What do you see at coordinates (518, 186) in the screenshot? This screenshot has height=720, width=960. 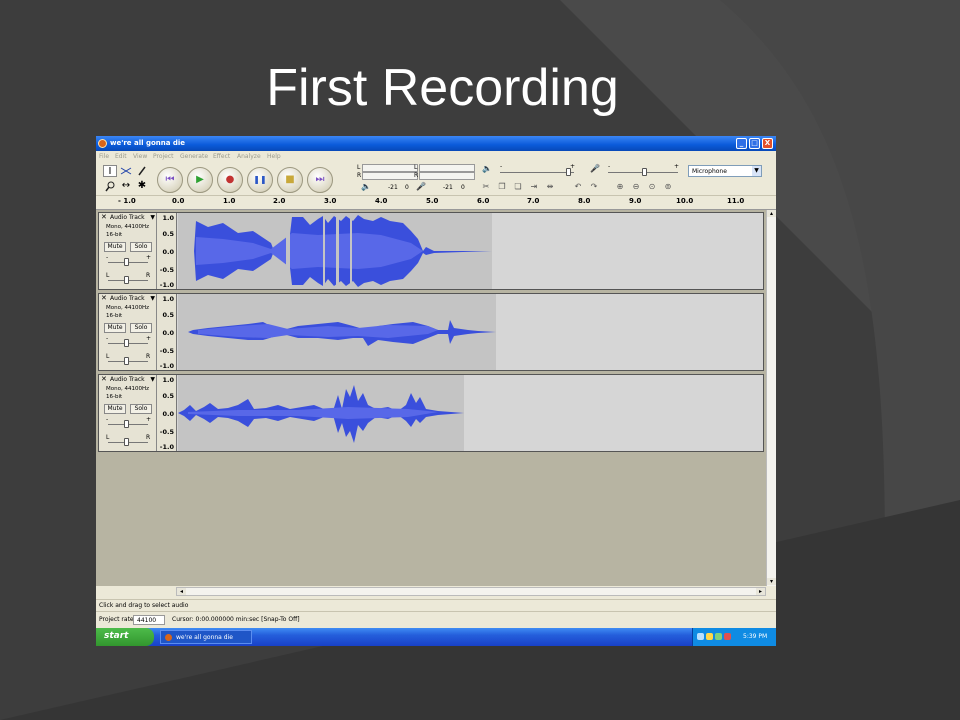 I see `paste-icon: ❏` at bounding box center [518, 186].